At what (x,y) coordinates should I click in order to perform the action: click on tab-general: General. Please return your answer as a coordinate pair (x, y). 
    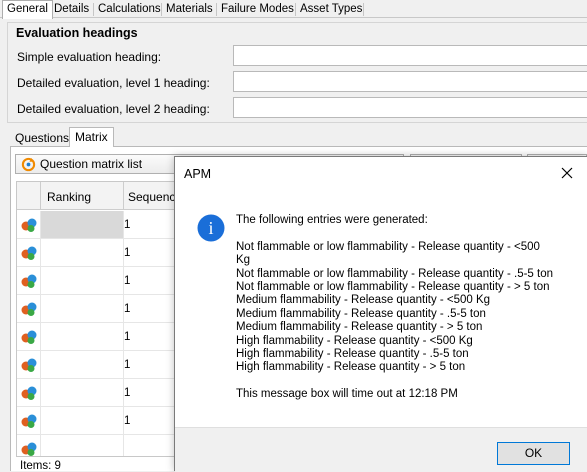
    Looking at the image, I should click on (27, 9).